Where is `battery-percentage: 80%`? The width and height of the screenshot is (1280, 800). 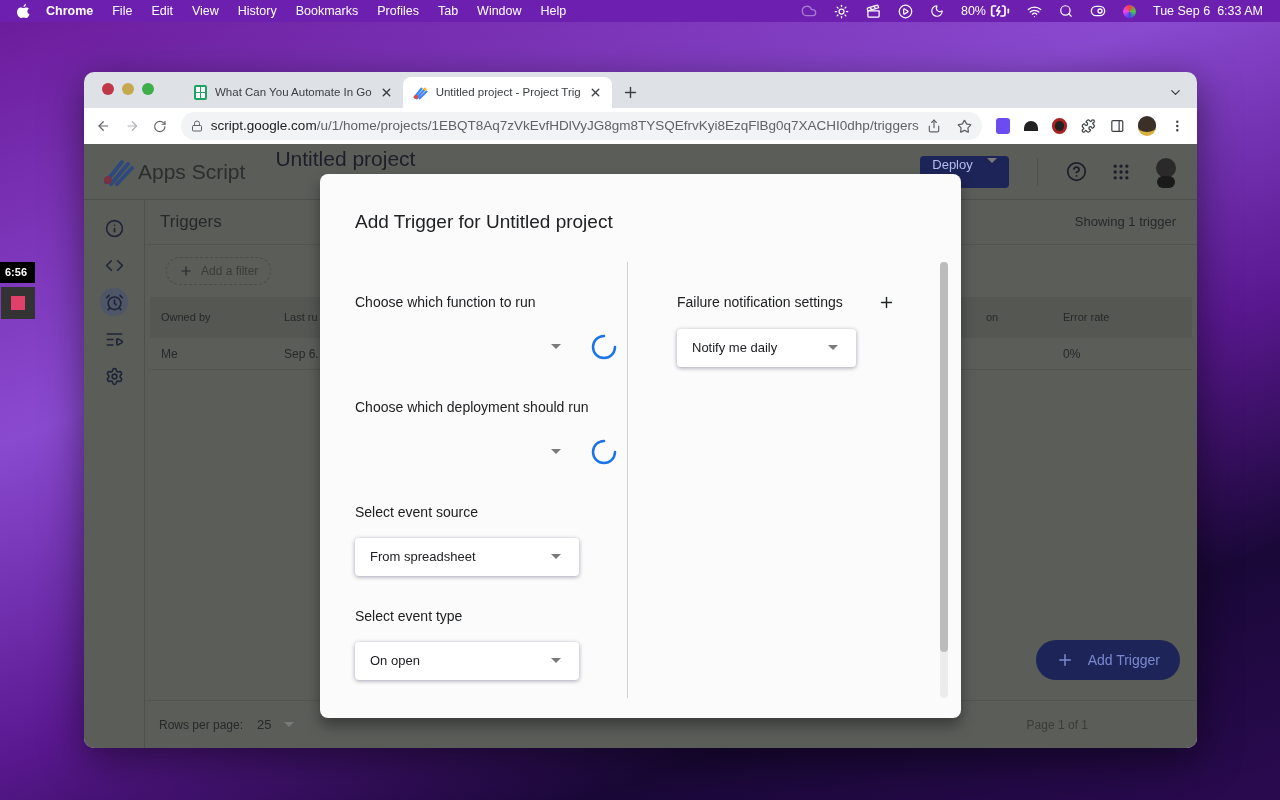 battery-percentage: 80% is located at coordinates (973, 11).